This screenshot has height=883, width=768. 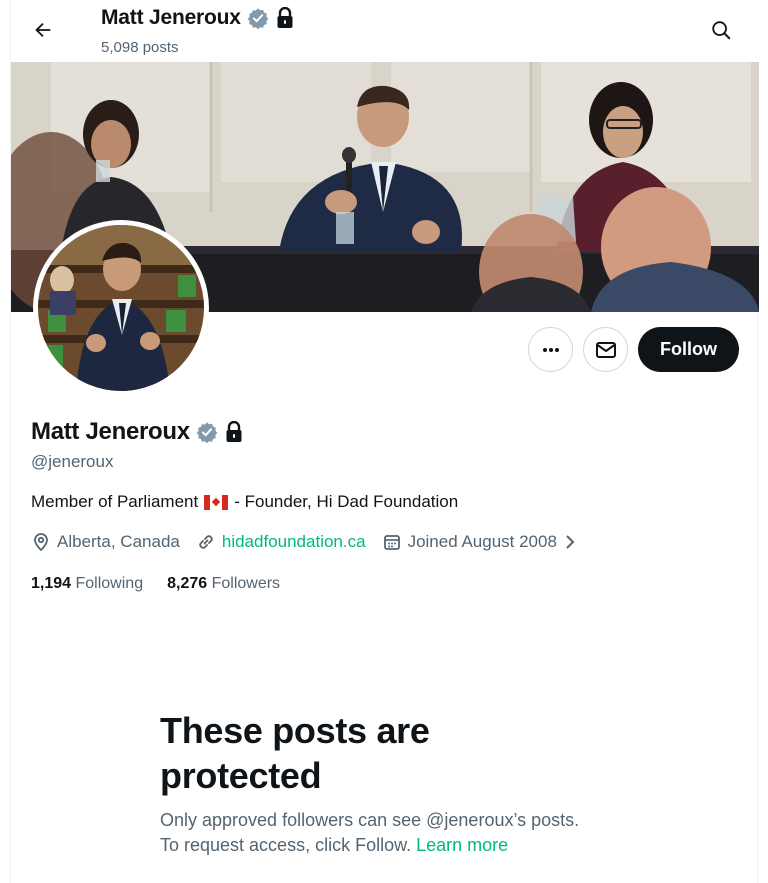 I want to click on header-title: Matt Jeneroux, so click(x=198, y=18).